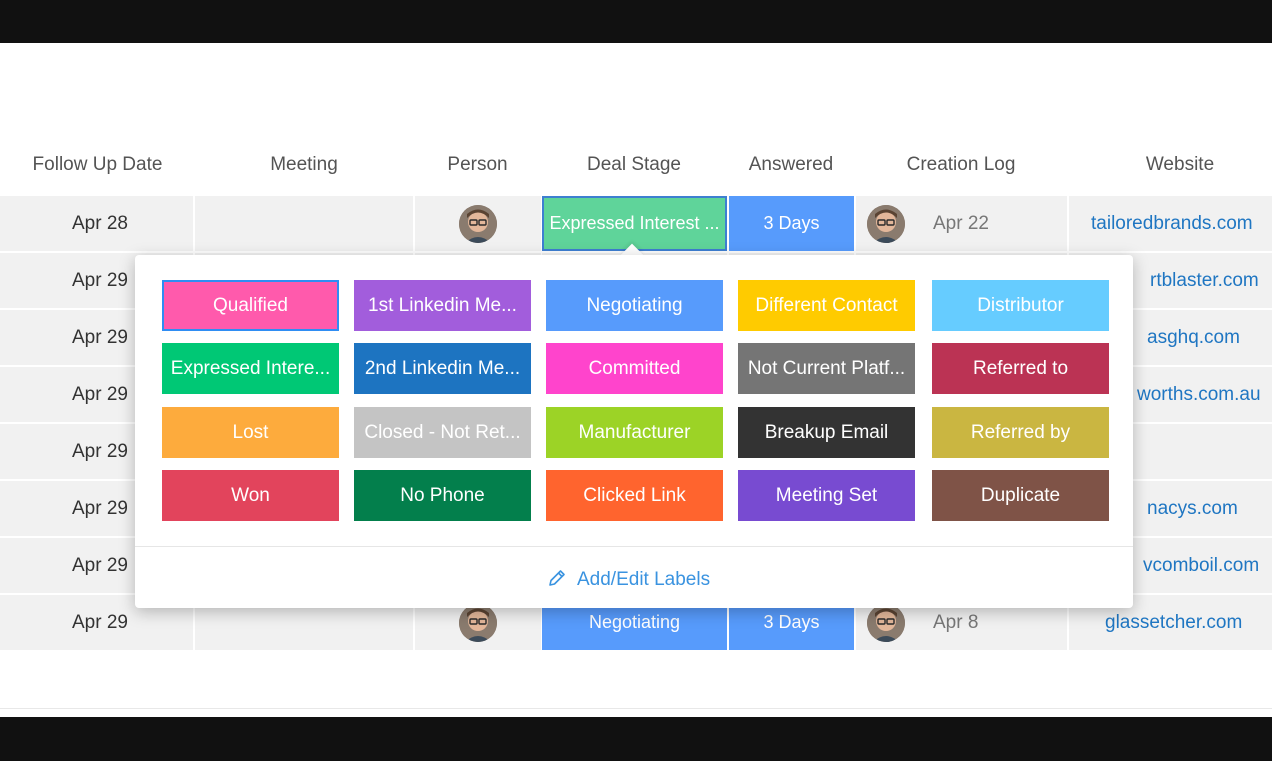 This screenshot has width=1272, height=761. What do you see at coordinates (304, 165) in the screenshot?
I see `column-header: Meeting` at bounding box center [304, 165].